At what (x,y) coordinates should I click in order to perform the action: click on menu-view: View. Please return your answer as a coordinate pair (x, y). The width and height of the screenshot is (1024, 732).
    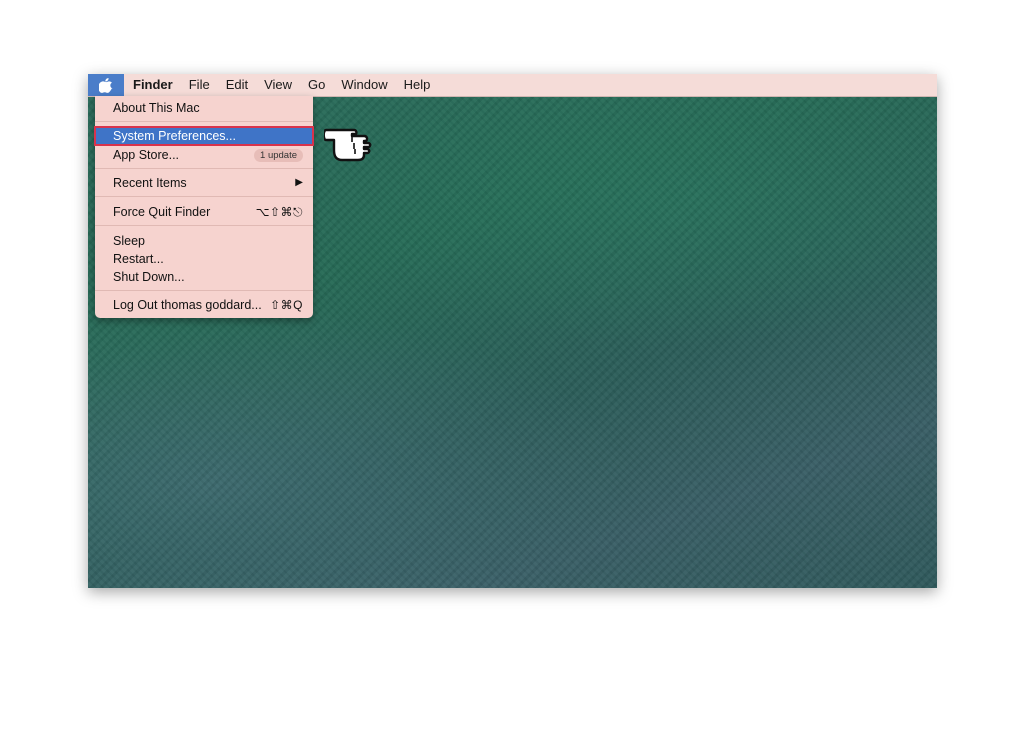
    Looking at the image, I should click on (278, 85).